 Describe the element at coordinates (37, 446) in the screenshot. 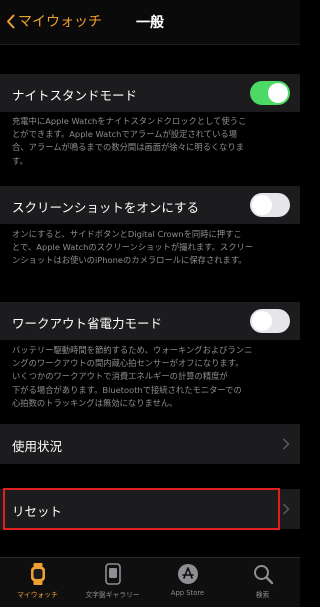

I see `usage-label: 使用状況` at that location.